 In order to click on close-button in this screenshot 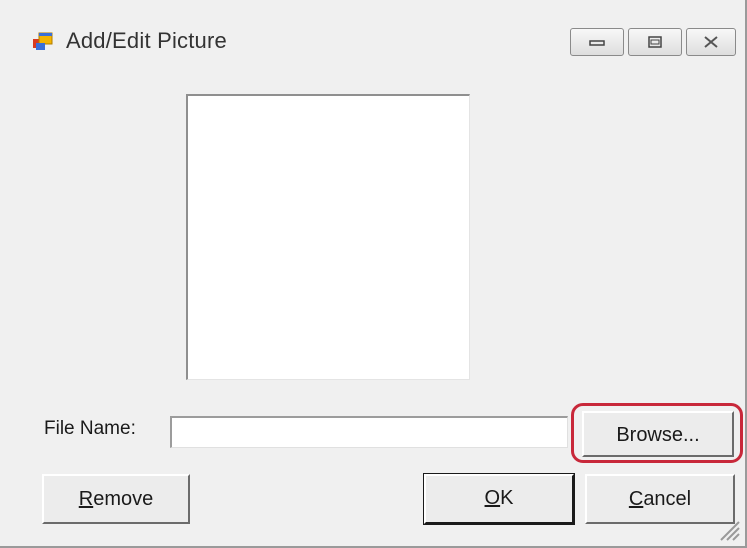, I will do `click(711, 42)`.